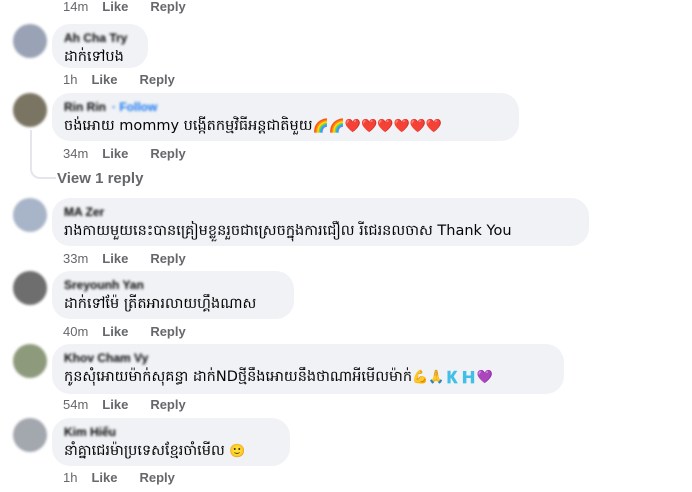  What do you see at coordinates (188, 126) in the screenshot?
I see `comment-text-body: ចង់អោយ mommy បង្កើតកម្មវិធីអន្តជាតិមួយ` at bounding box center [188, 126].